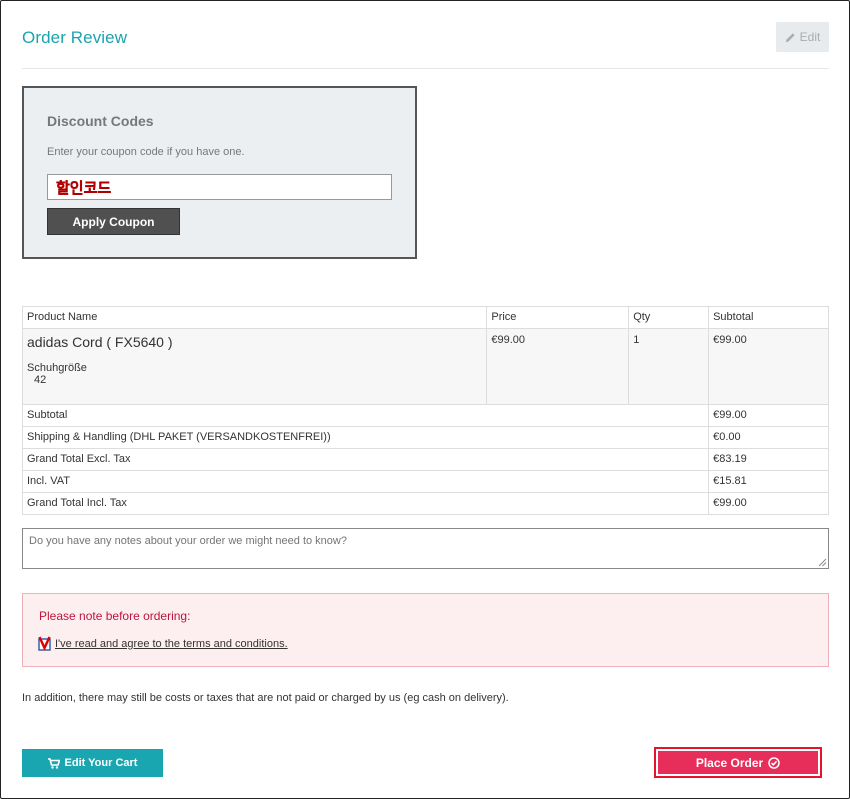 Image resolution: width=850 pixels, height=799 pixels. I want to click on edit-cart-label: Edit Your Cart, so click(101, 763).